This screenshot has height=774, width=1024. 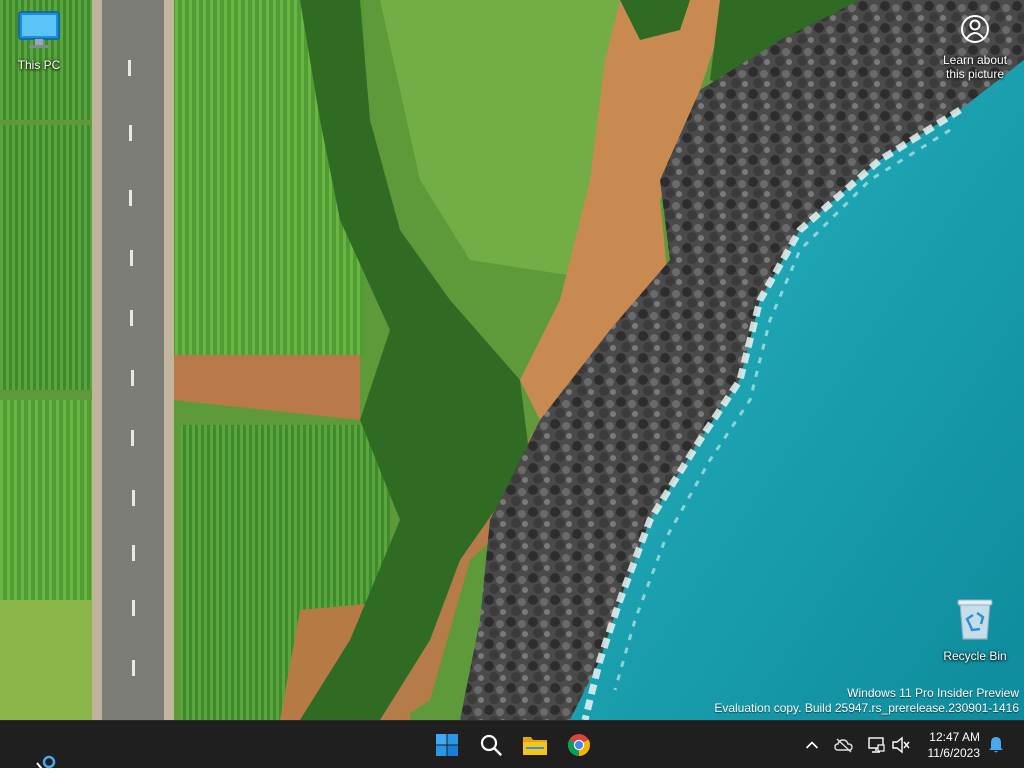 I want to click on start-button, so click(x=447, y=745).